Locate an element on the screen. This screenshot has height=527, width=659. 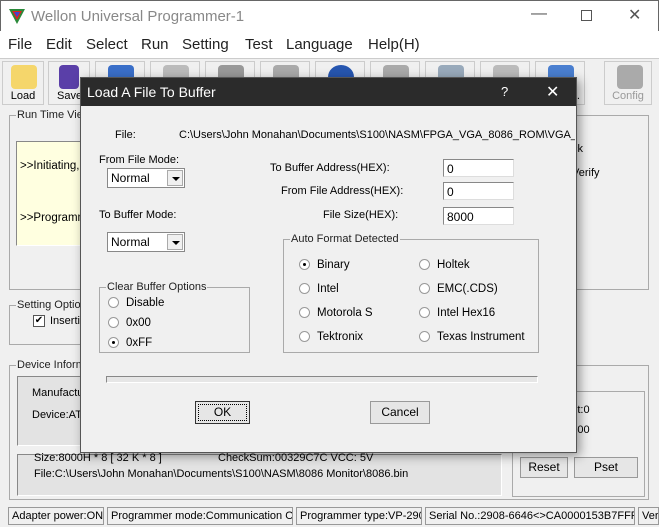
to-buffer-mode-select: Normal is located at coordinates (146, 242).